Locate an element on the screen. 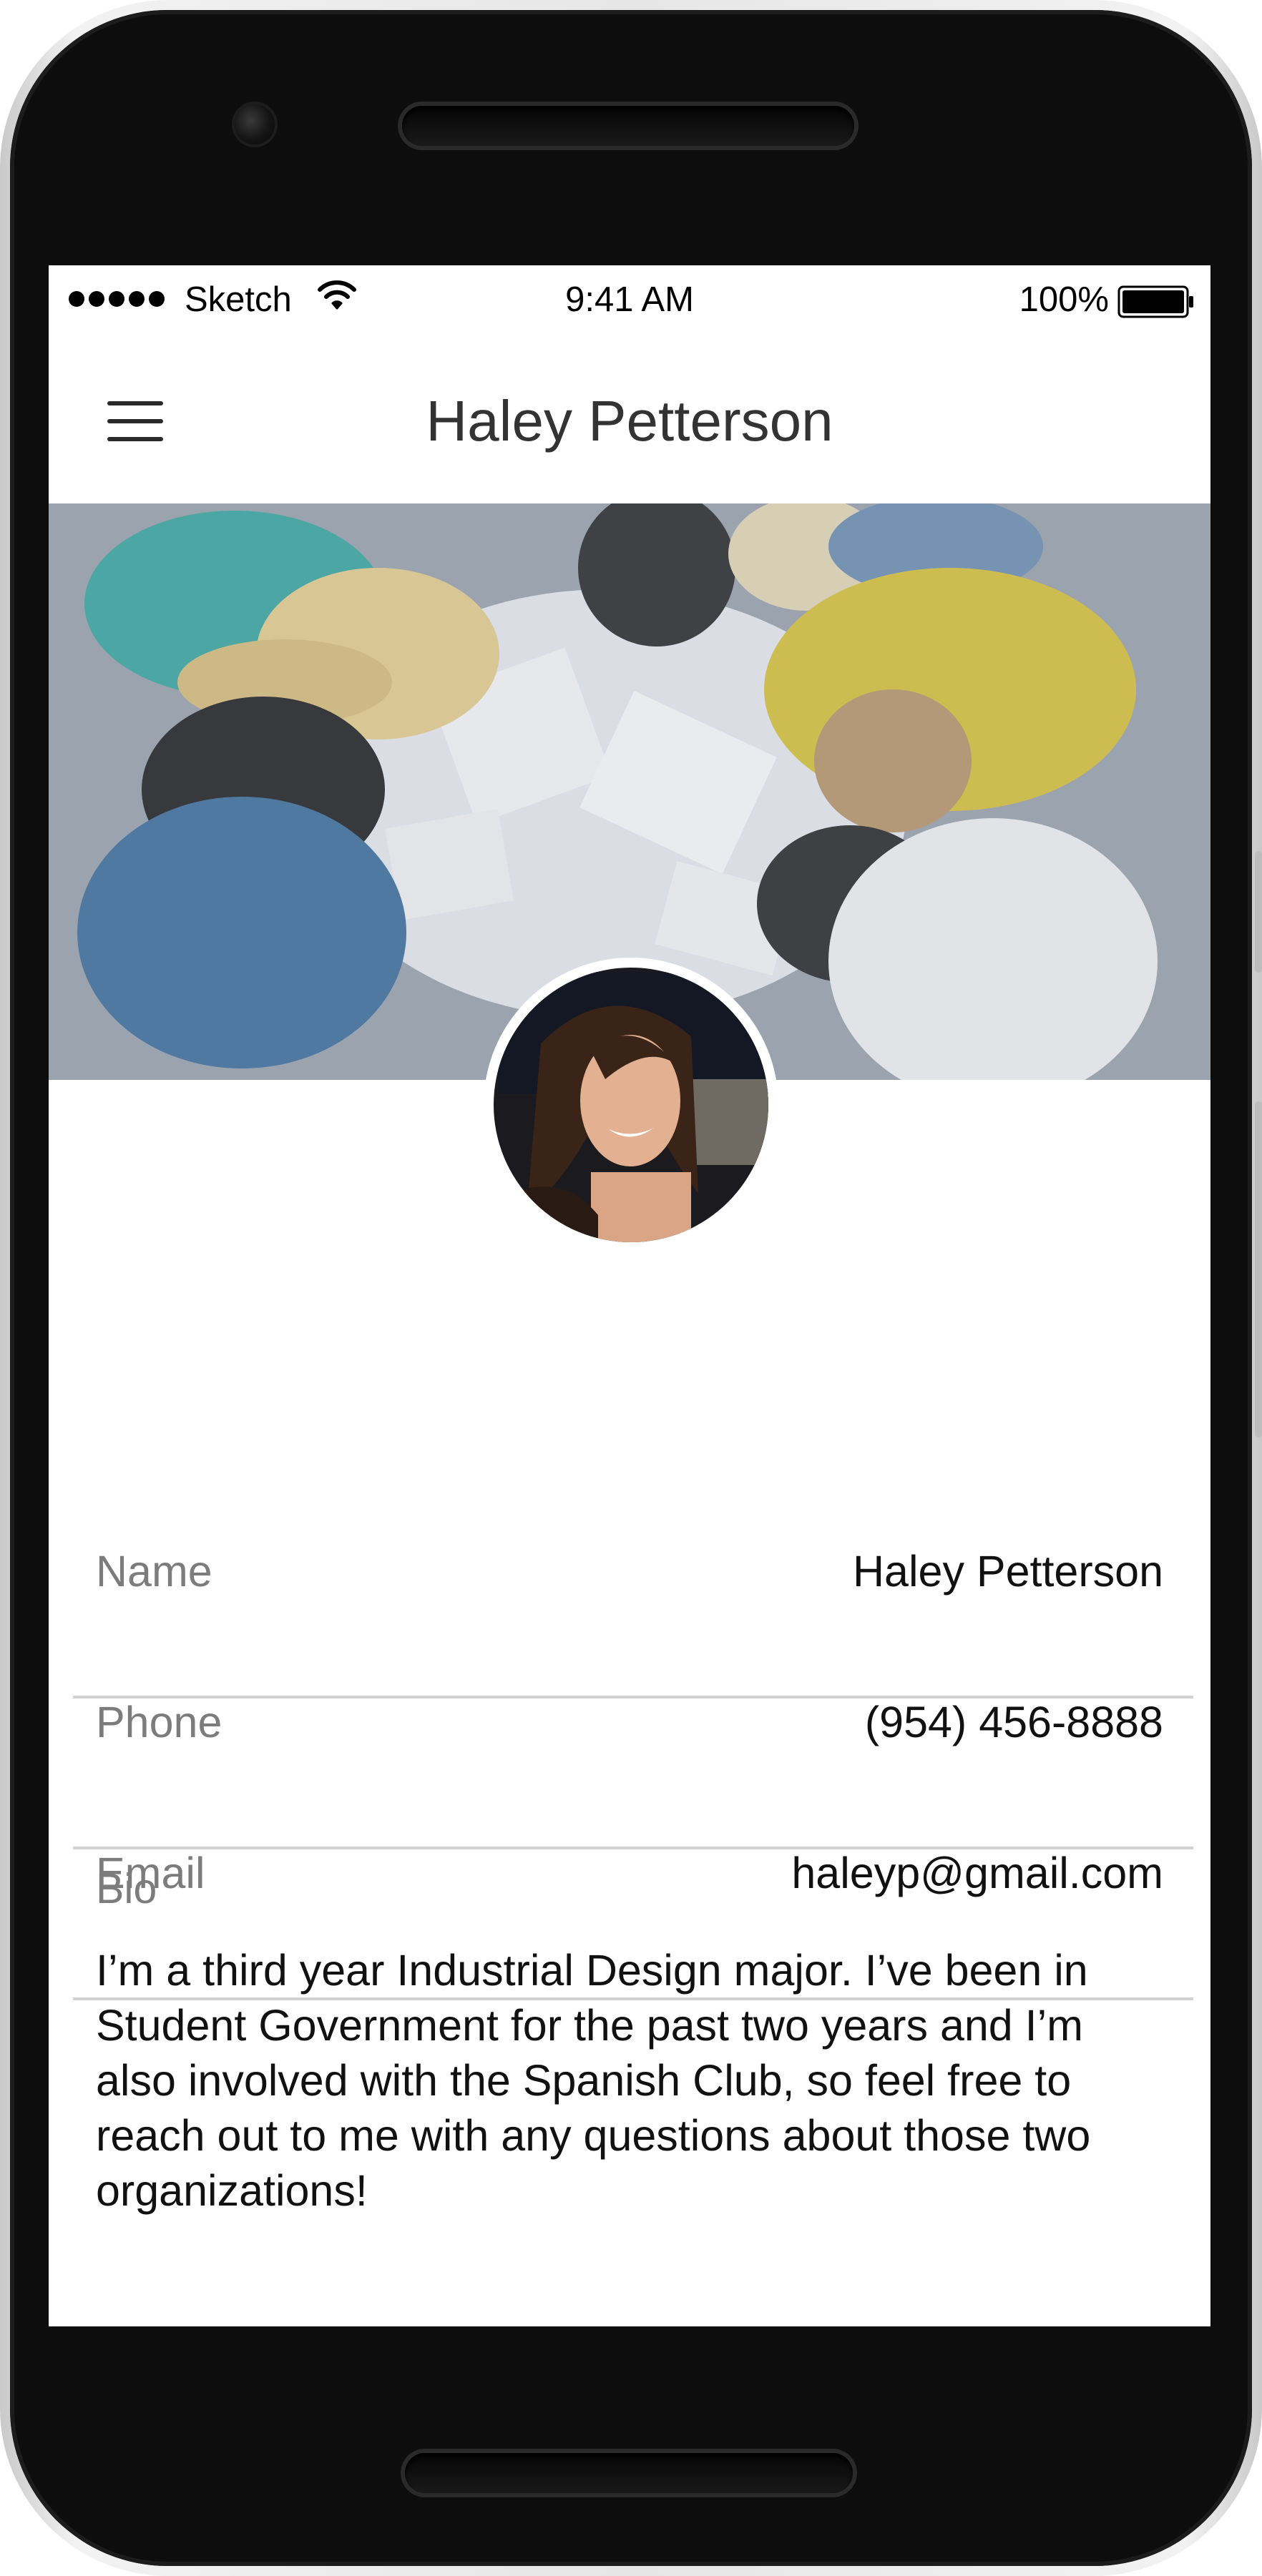  front-camera is located at coordinates (255, 124).